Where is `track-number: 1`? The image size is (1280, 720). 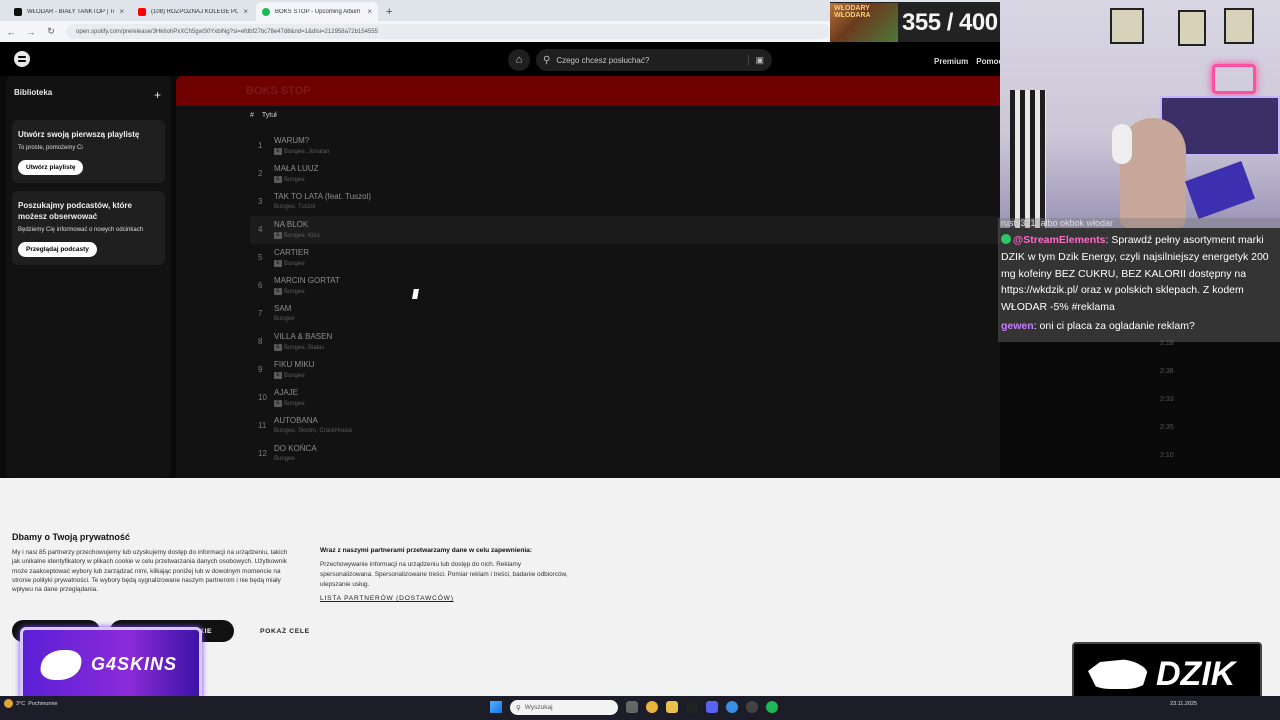
track-number: 1 is located at coordinates (260, 145).